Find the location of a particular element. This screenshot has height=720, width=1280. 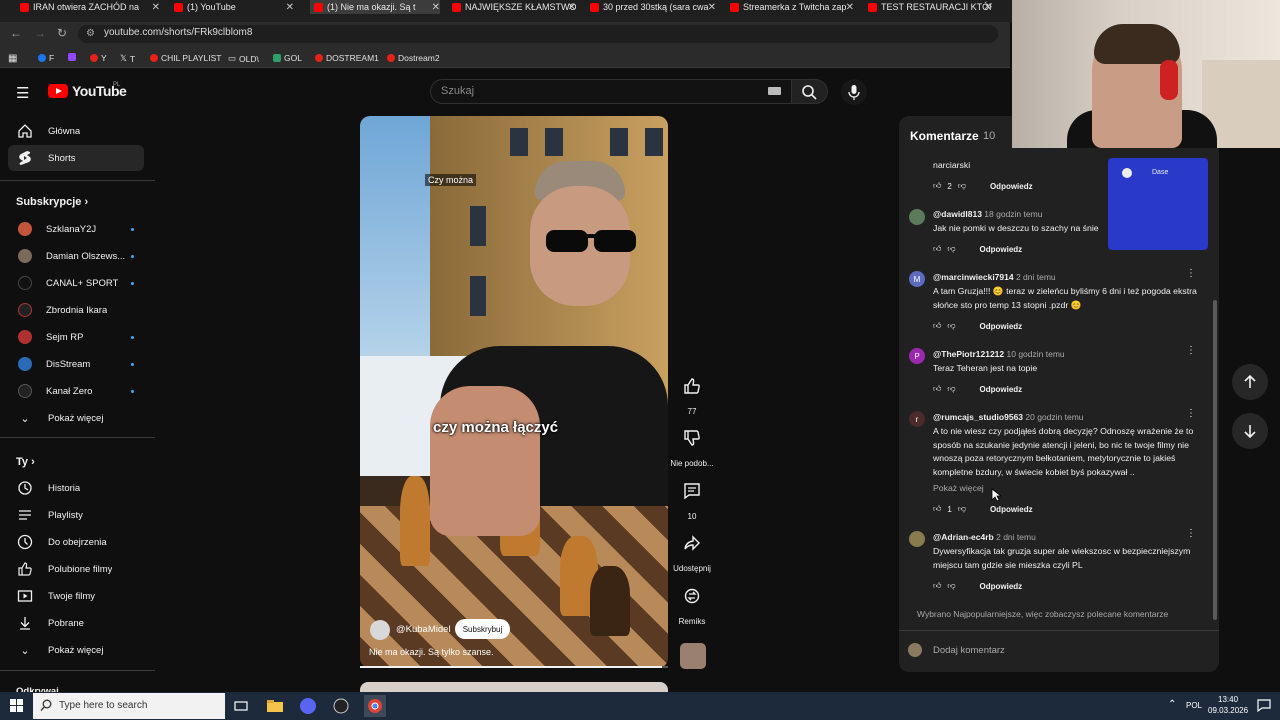

forward-icon: → is located at coordinates (40, 33).